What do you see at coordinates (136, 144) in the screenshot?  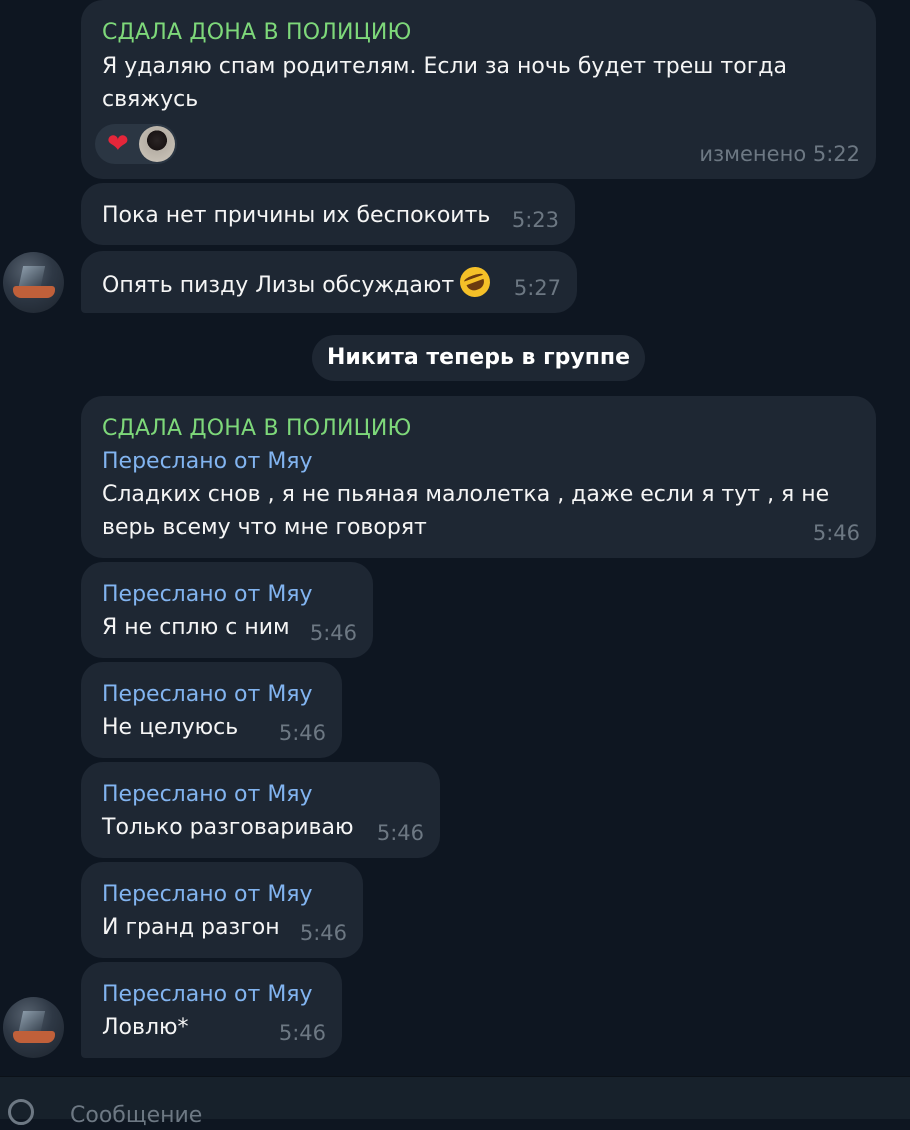 I see `reaction-chip: ❤` at bounding box center [136, 144].